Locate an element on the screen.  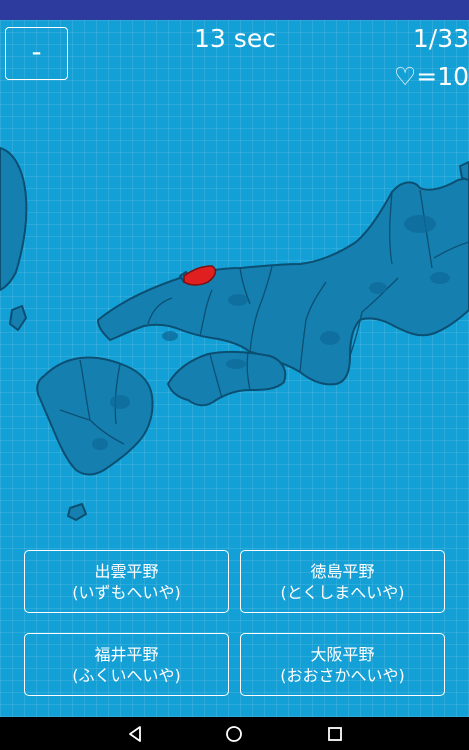
answer-name: 福井平野 is located at coordinates (126, 654).